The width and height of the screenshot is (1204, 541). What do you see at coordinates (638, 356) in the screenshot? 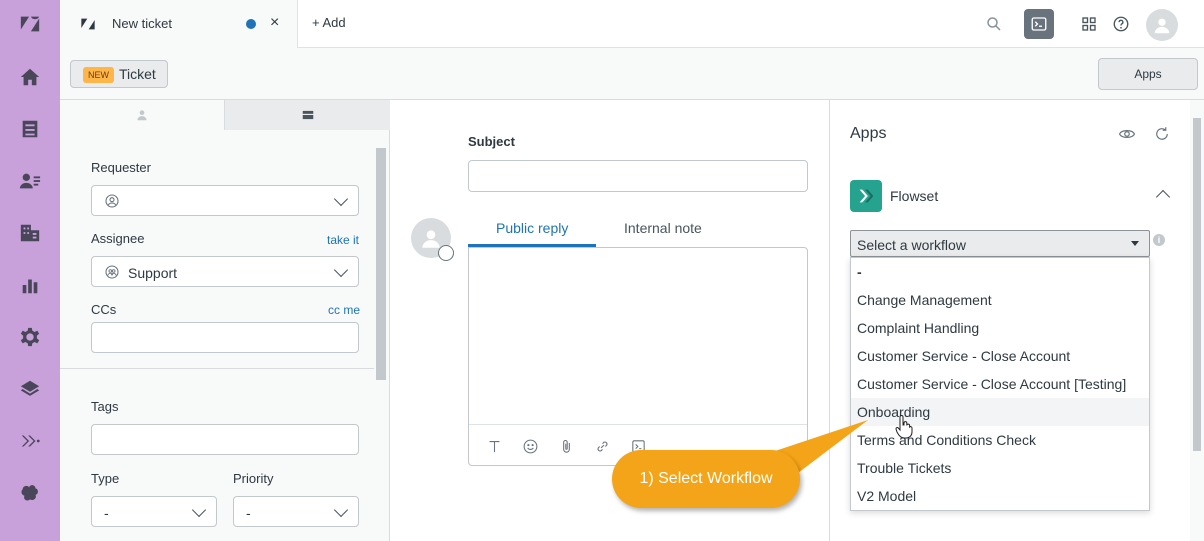
I see `reply-editor` at bounding box center [638, 356].